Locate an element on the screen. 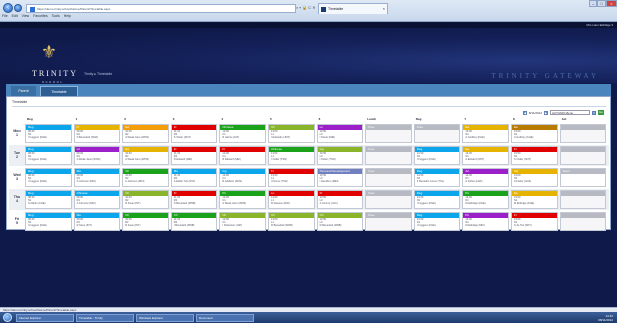 The height and width of the screenshot is (323, 617). lesson-cell: Gg 13:50 L3 I Ostler (TSN) is located at coordinates (340, 155).